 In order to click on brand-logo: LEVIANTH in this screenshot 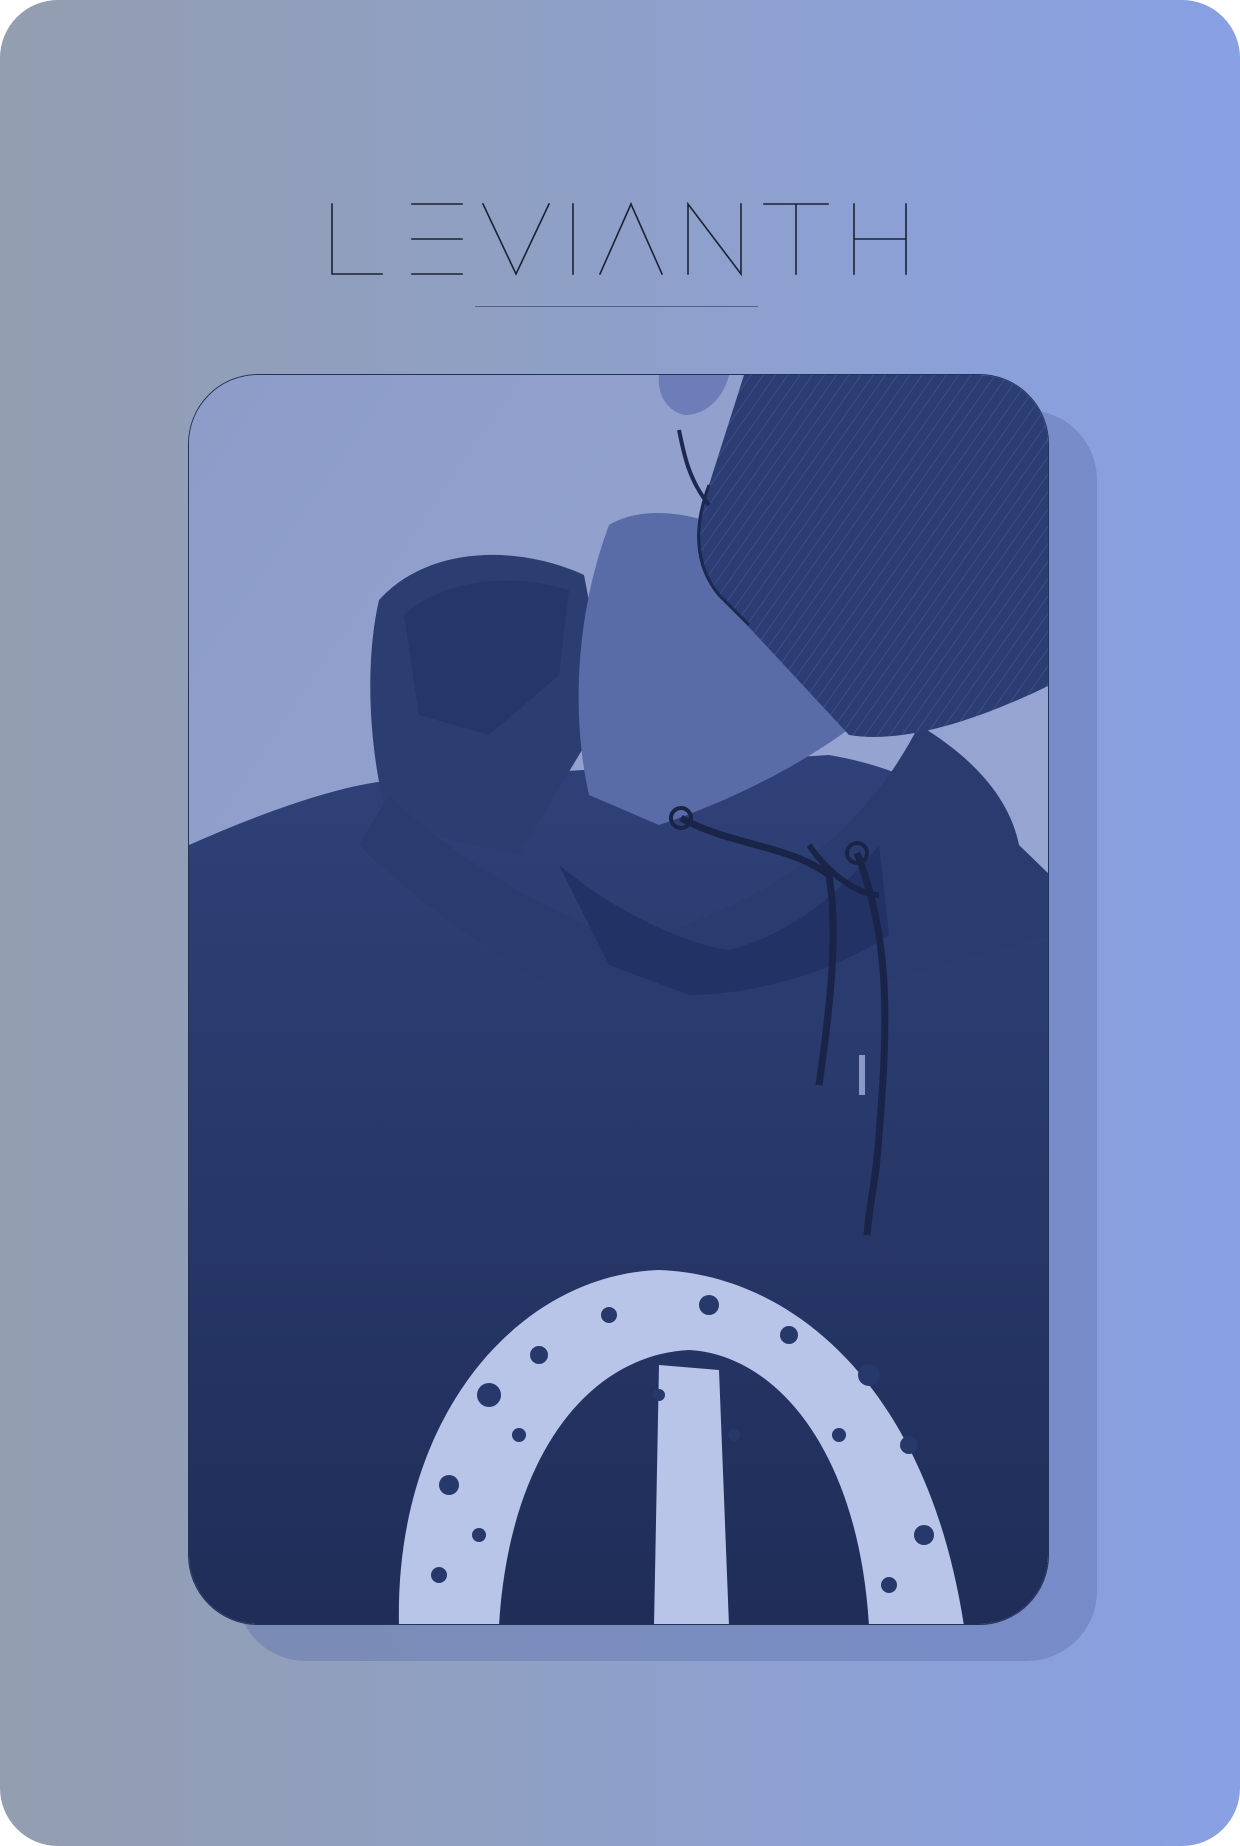, I will do `click(620, 242)`.